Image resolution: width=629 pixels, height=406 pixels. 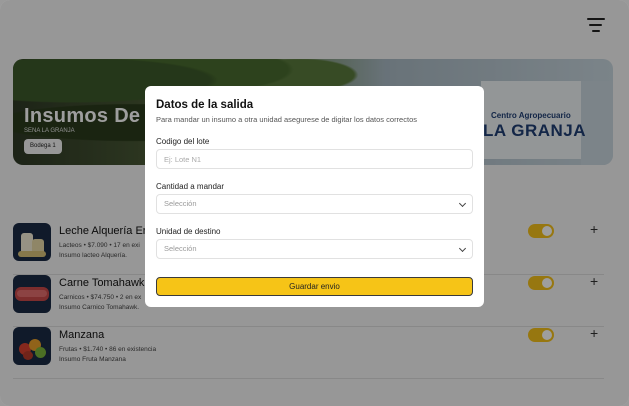 What do you see at coordinates (314, 249) in the screenshot?
I see `destination-select: Selección` at bounding box center [314, 249].